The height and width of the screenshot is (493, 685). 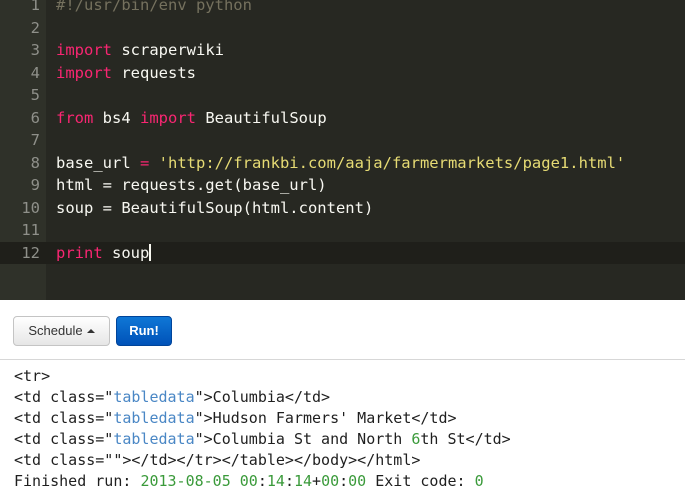 I want to click on toolbar: Schedule Run!, so click(x=342, y=330).